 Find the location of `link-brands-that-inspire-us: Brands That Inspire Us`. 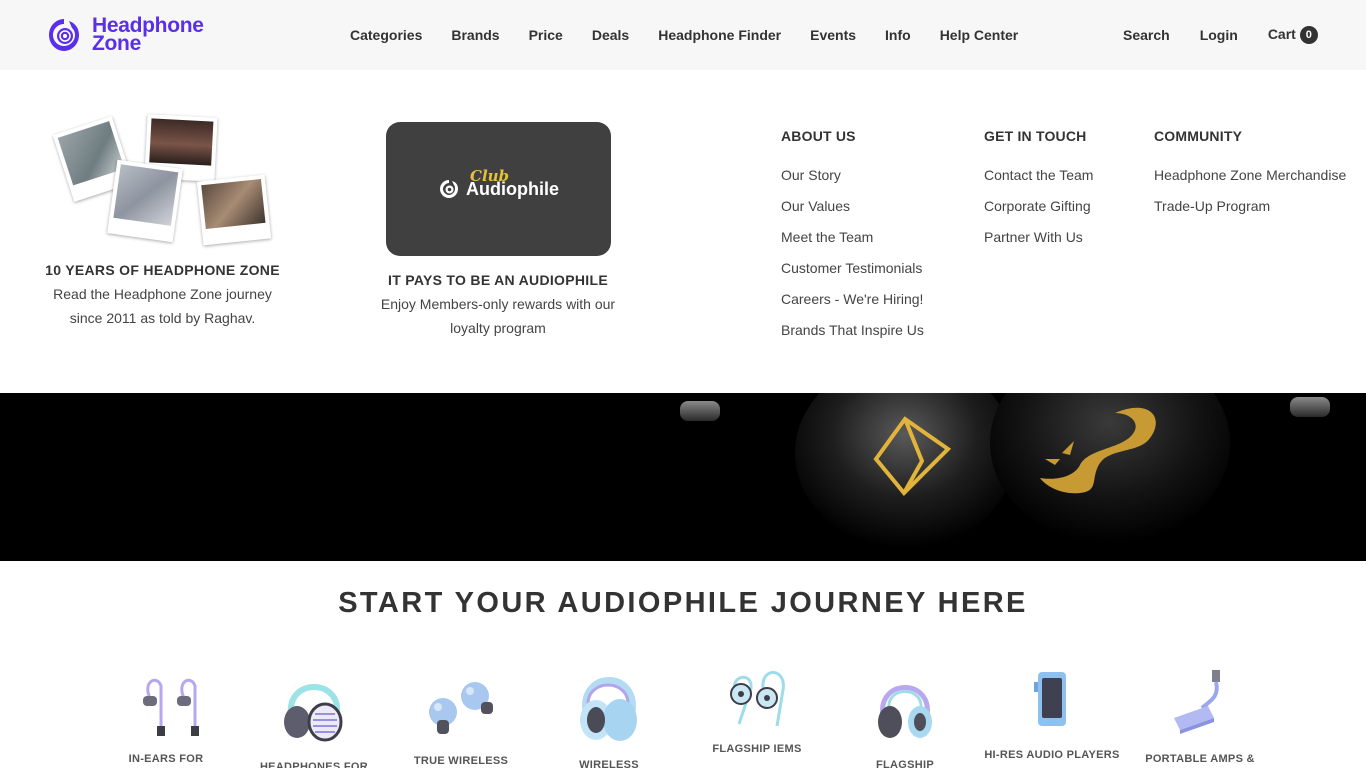

link-brands-that-inspire-us: Brands That Inspire Us is located at coordinates (852, 330).